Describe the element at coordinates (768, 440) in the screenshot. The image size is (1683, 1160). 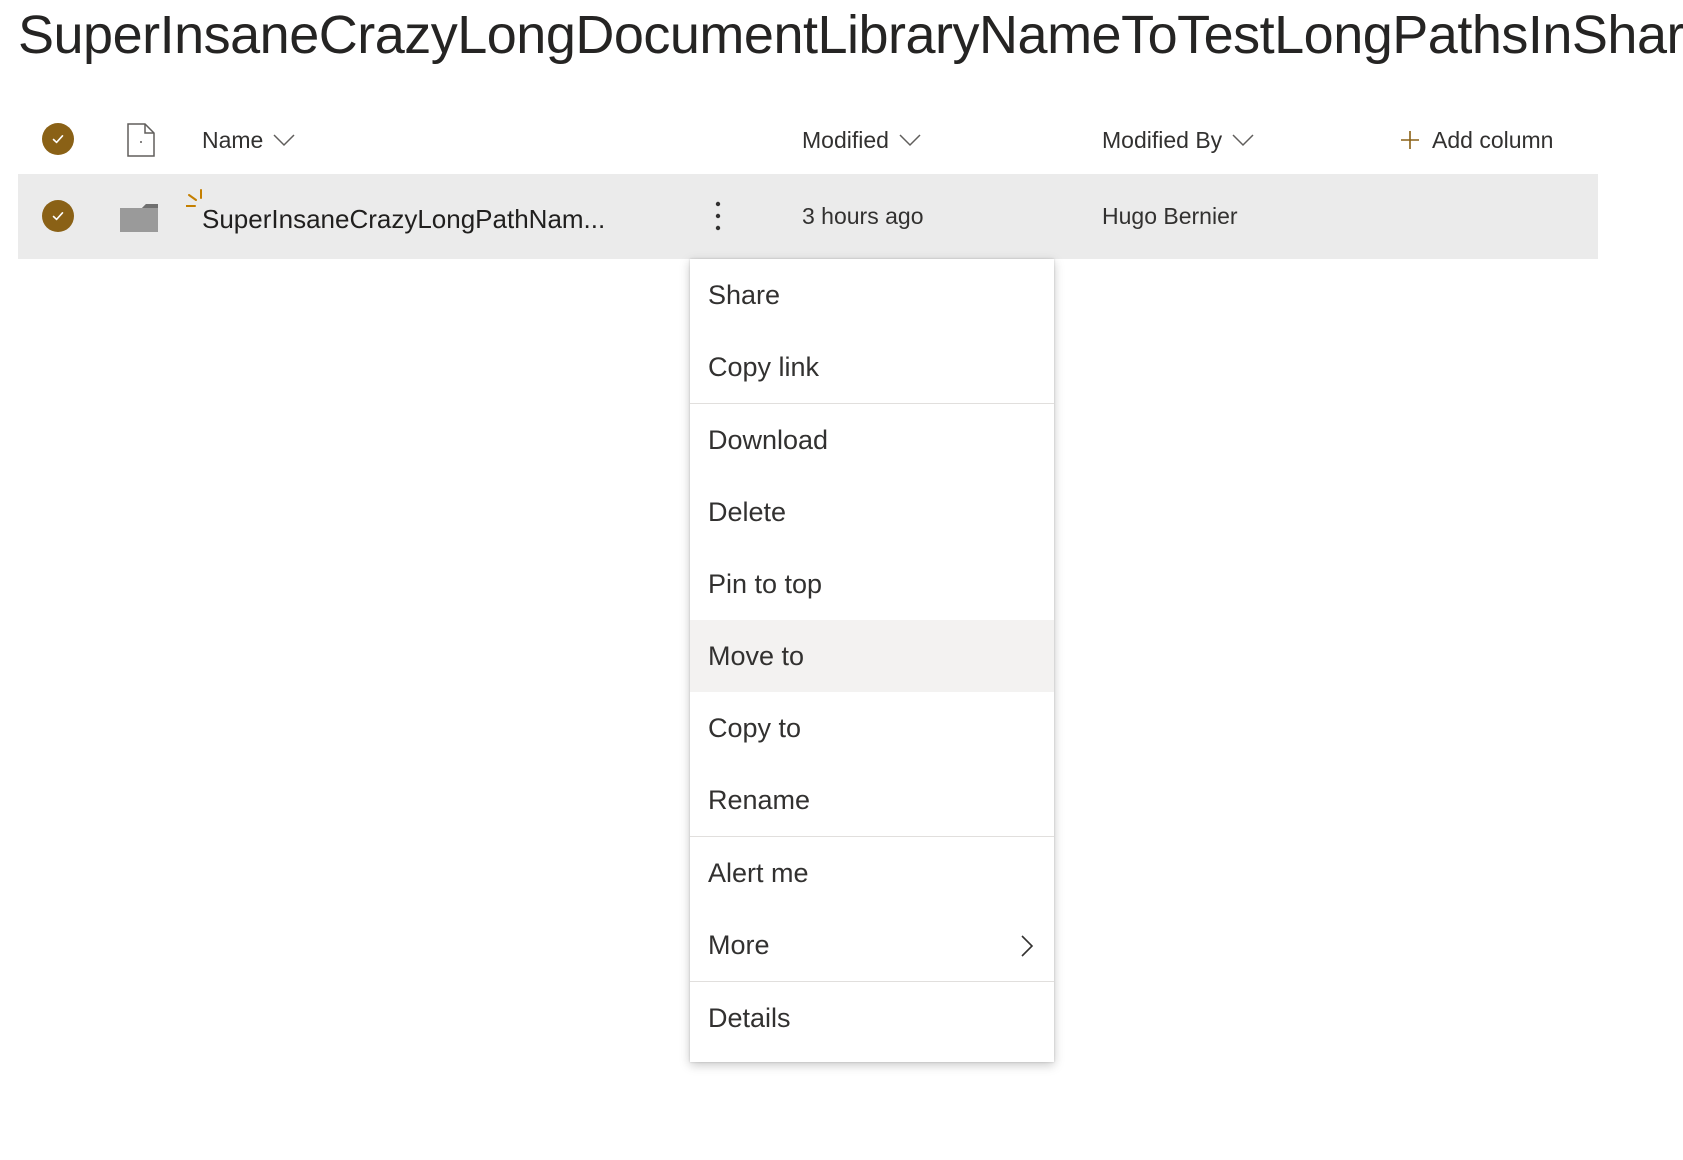
I see `menu-item-label: Download` at that location.